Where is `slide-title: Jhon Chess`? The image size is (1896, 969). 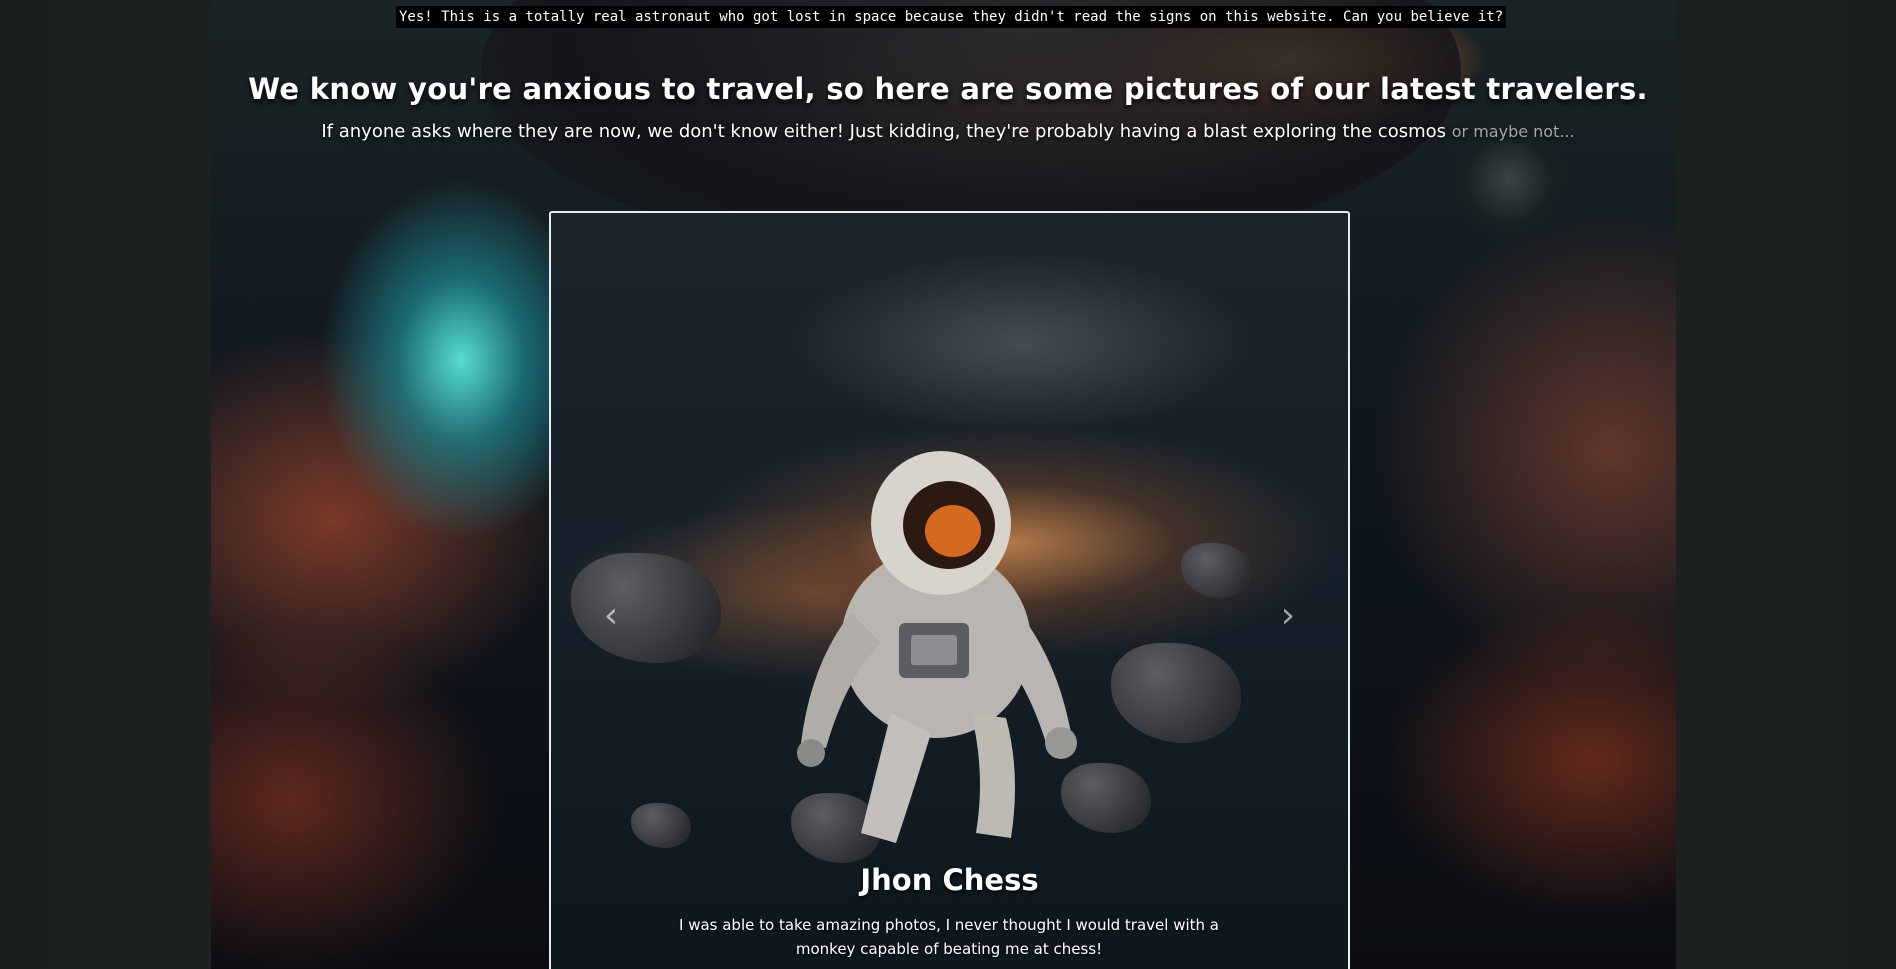
slide-title: Jhon Chess is located at coordinates (949, 880).